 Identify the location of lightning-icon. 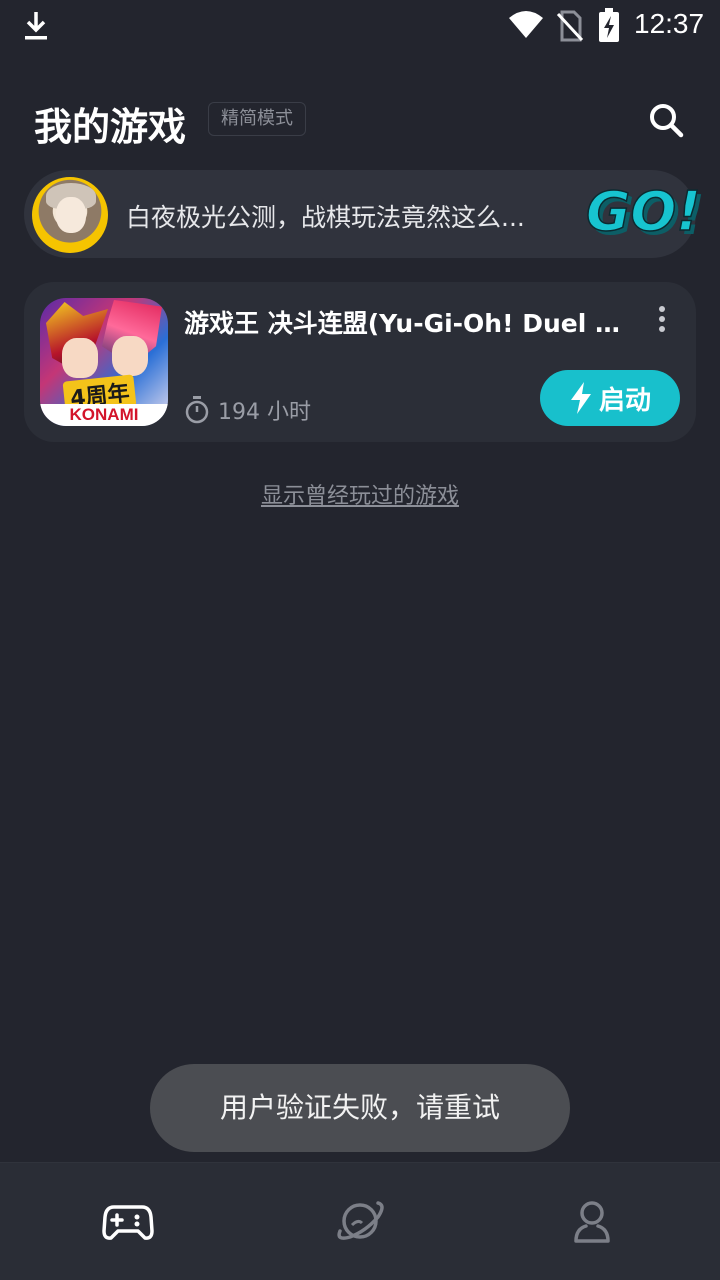
(580, 398).